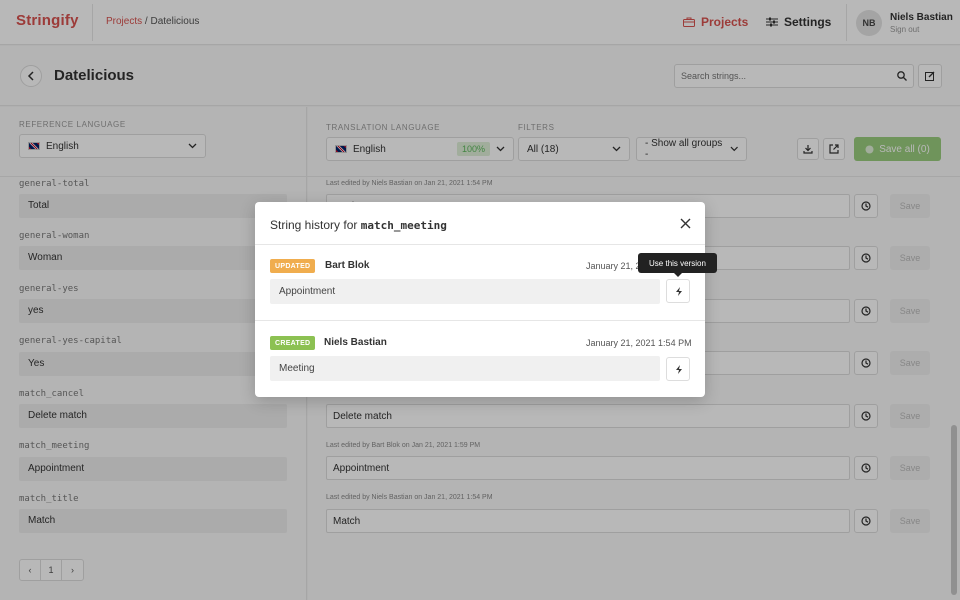 This screenshot has height=600, width=960. I want to click on modal-title-text: String history for, so click(314, 225).